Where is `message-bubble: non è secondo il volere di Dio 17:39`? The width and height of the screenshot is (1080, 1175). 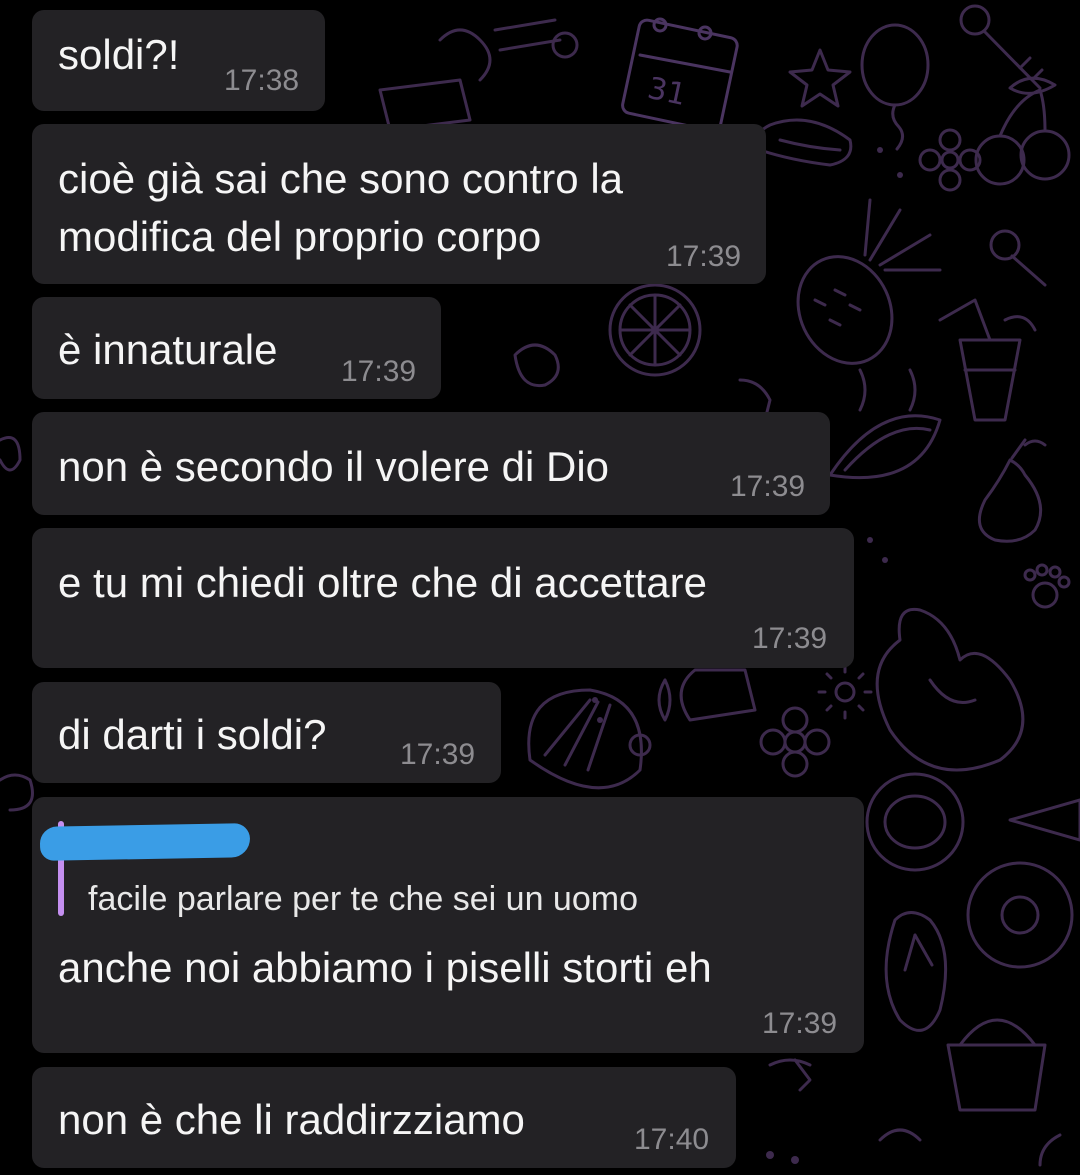 message-bubble: non è secondo il volere di Dio 17:39 is located at coordinates (431, 463).